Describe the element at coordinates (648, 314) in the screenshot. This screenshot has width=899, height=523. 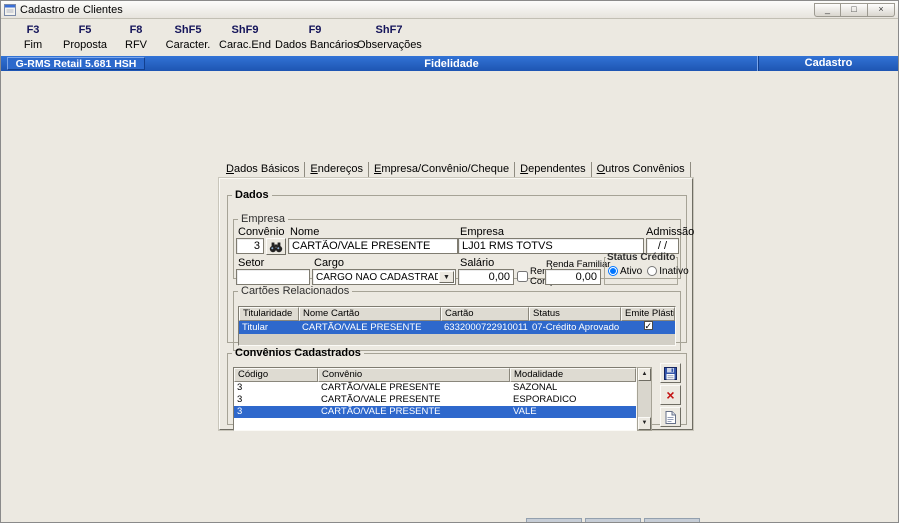
I see `column-header-emite-plastico: Emite Plástico` at that location.